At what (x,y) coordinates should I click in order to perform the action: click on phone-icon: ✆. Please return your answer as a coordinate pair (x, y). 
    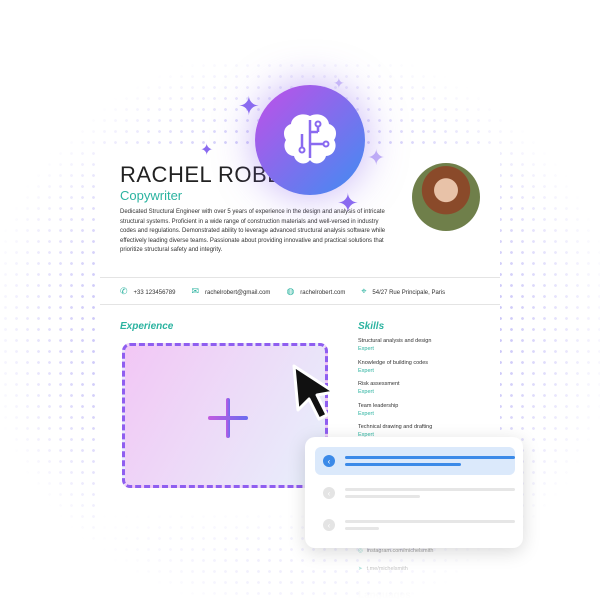
    Looking at the image, I should click on (124, 290).